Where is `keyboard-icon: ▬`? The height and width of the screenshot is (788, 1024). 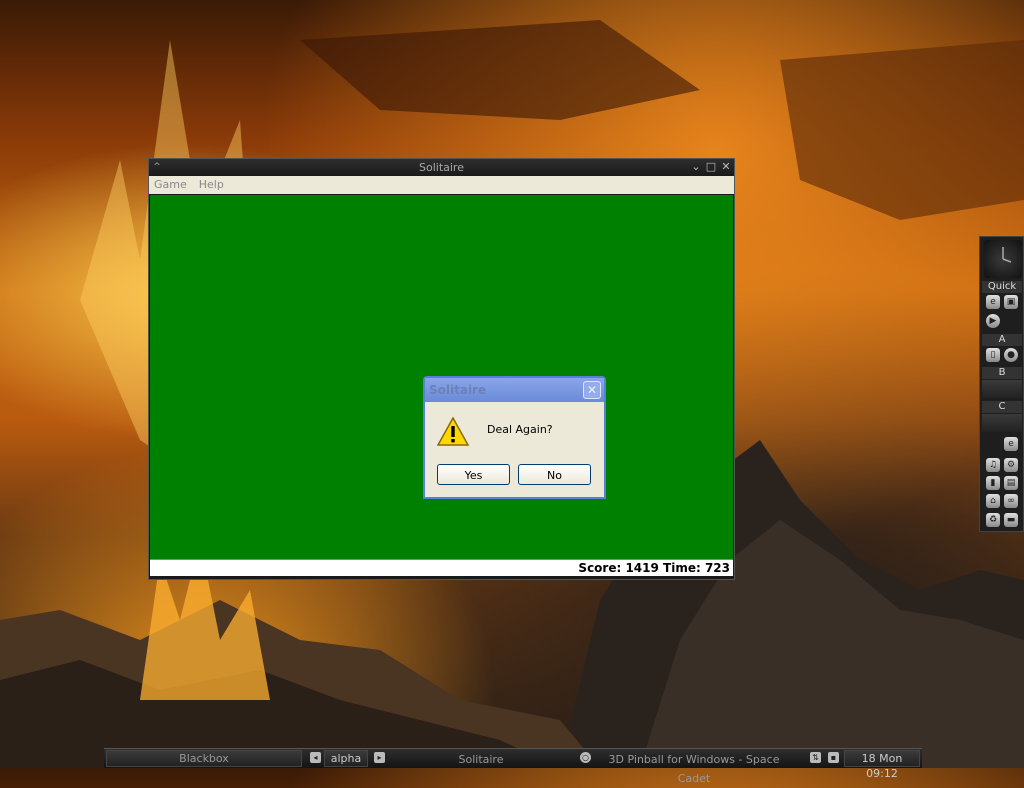
keyboard-icon: ▬ is located at coordinates (1011, 520).